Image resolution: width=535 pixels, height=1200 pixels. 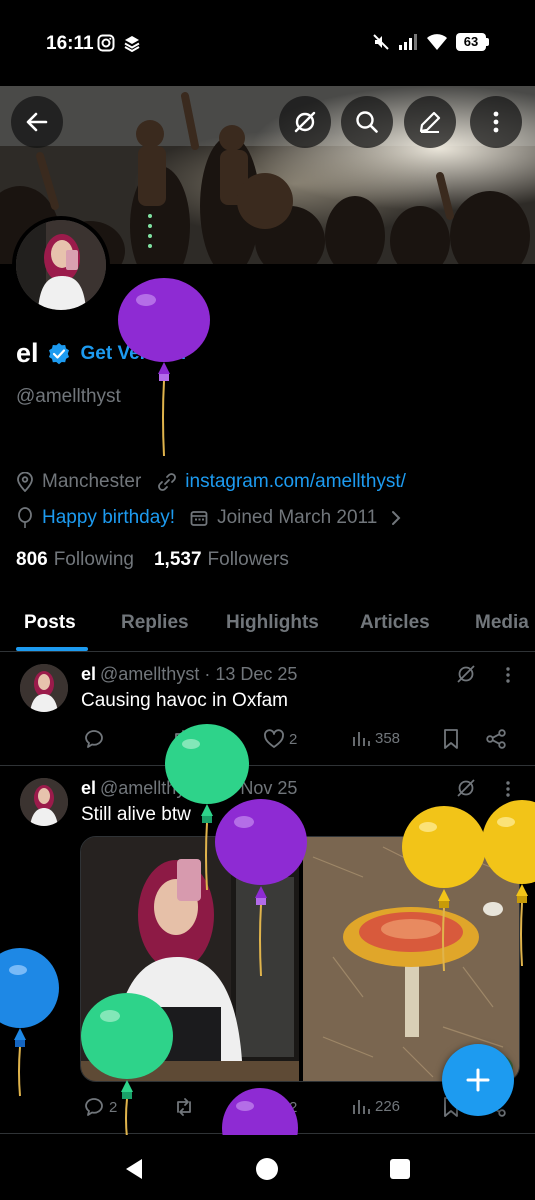 I want to click on plus-icon, so click(x=478, y=1080).